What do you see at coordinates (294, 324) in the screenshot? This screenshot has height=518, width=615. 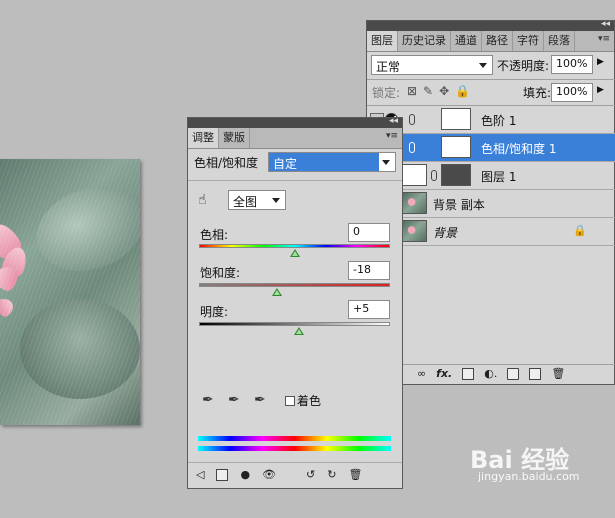 I see `lightness-slider-track` at bounding box center [294, 324].